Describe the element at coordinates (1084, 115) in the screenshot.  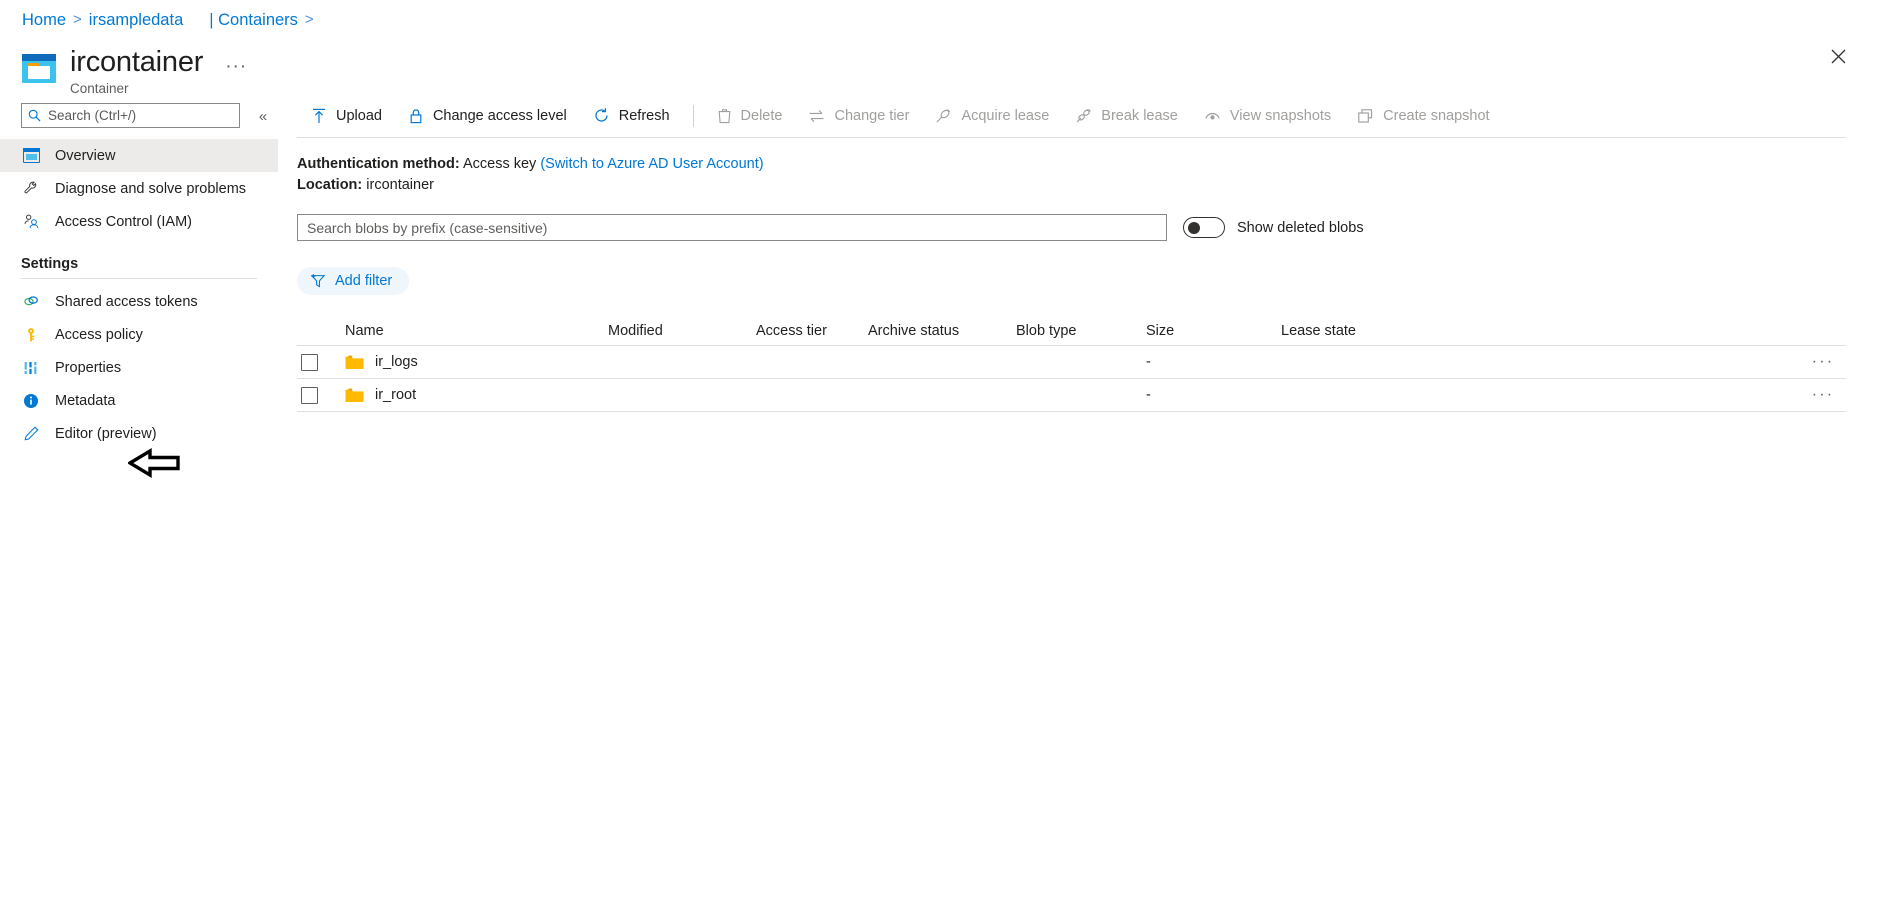
I see `broken-lease-icon` at that location.